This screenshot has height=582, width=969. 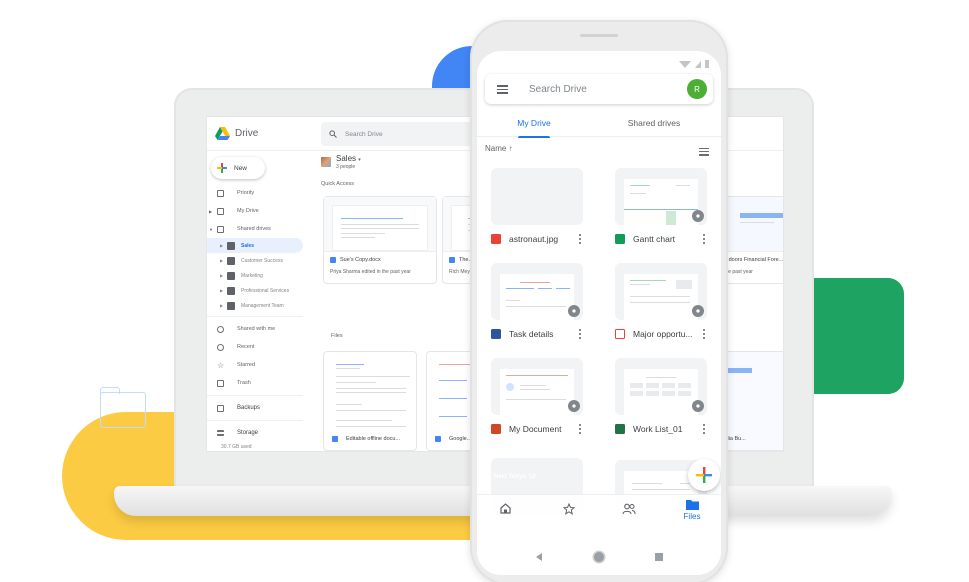 What do you see at coordinates (221, 365) in the screenshot?
I see `star-icon: ☆` at bounding box center [221, 365].